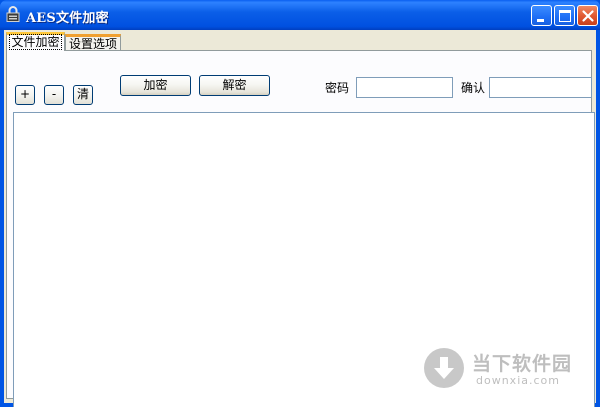 This screenshot has height=407, width=600. What do you see at coordinates (337, 88) in the screenshot?
I see `password-label: 密码` at bounding box center [337, 88].